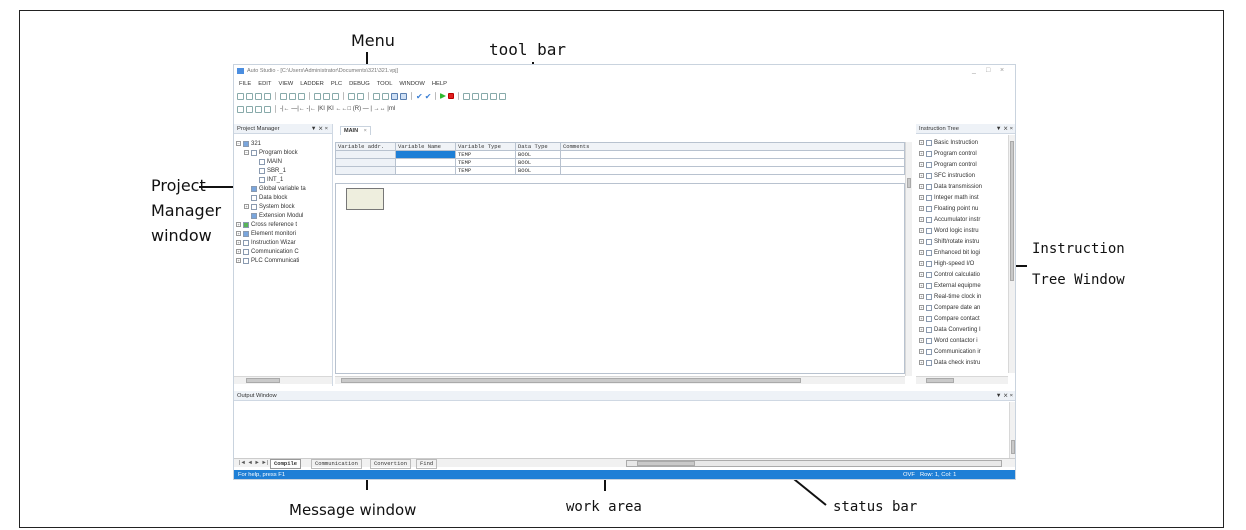 Image resolution: width=1246 pixels, height=530 pixels. I want to click on new-file-icon, so click(240, 96).